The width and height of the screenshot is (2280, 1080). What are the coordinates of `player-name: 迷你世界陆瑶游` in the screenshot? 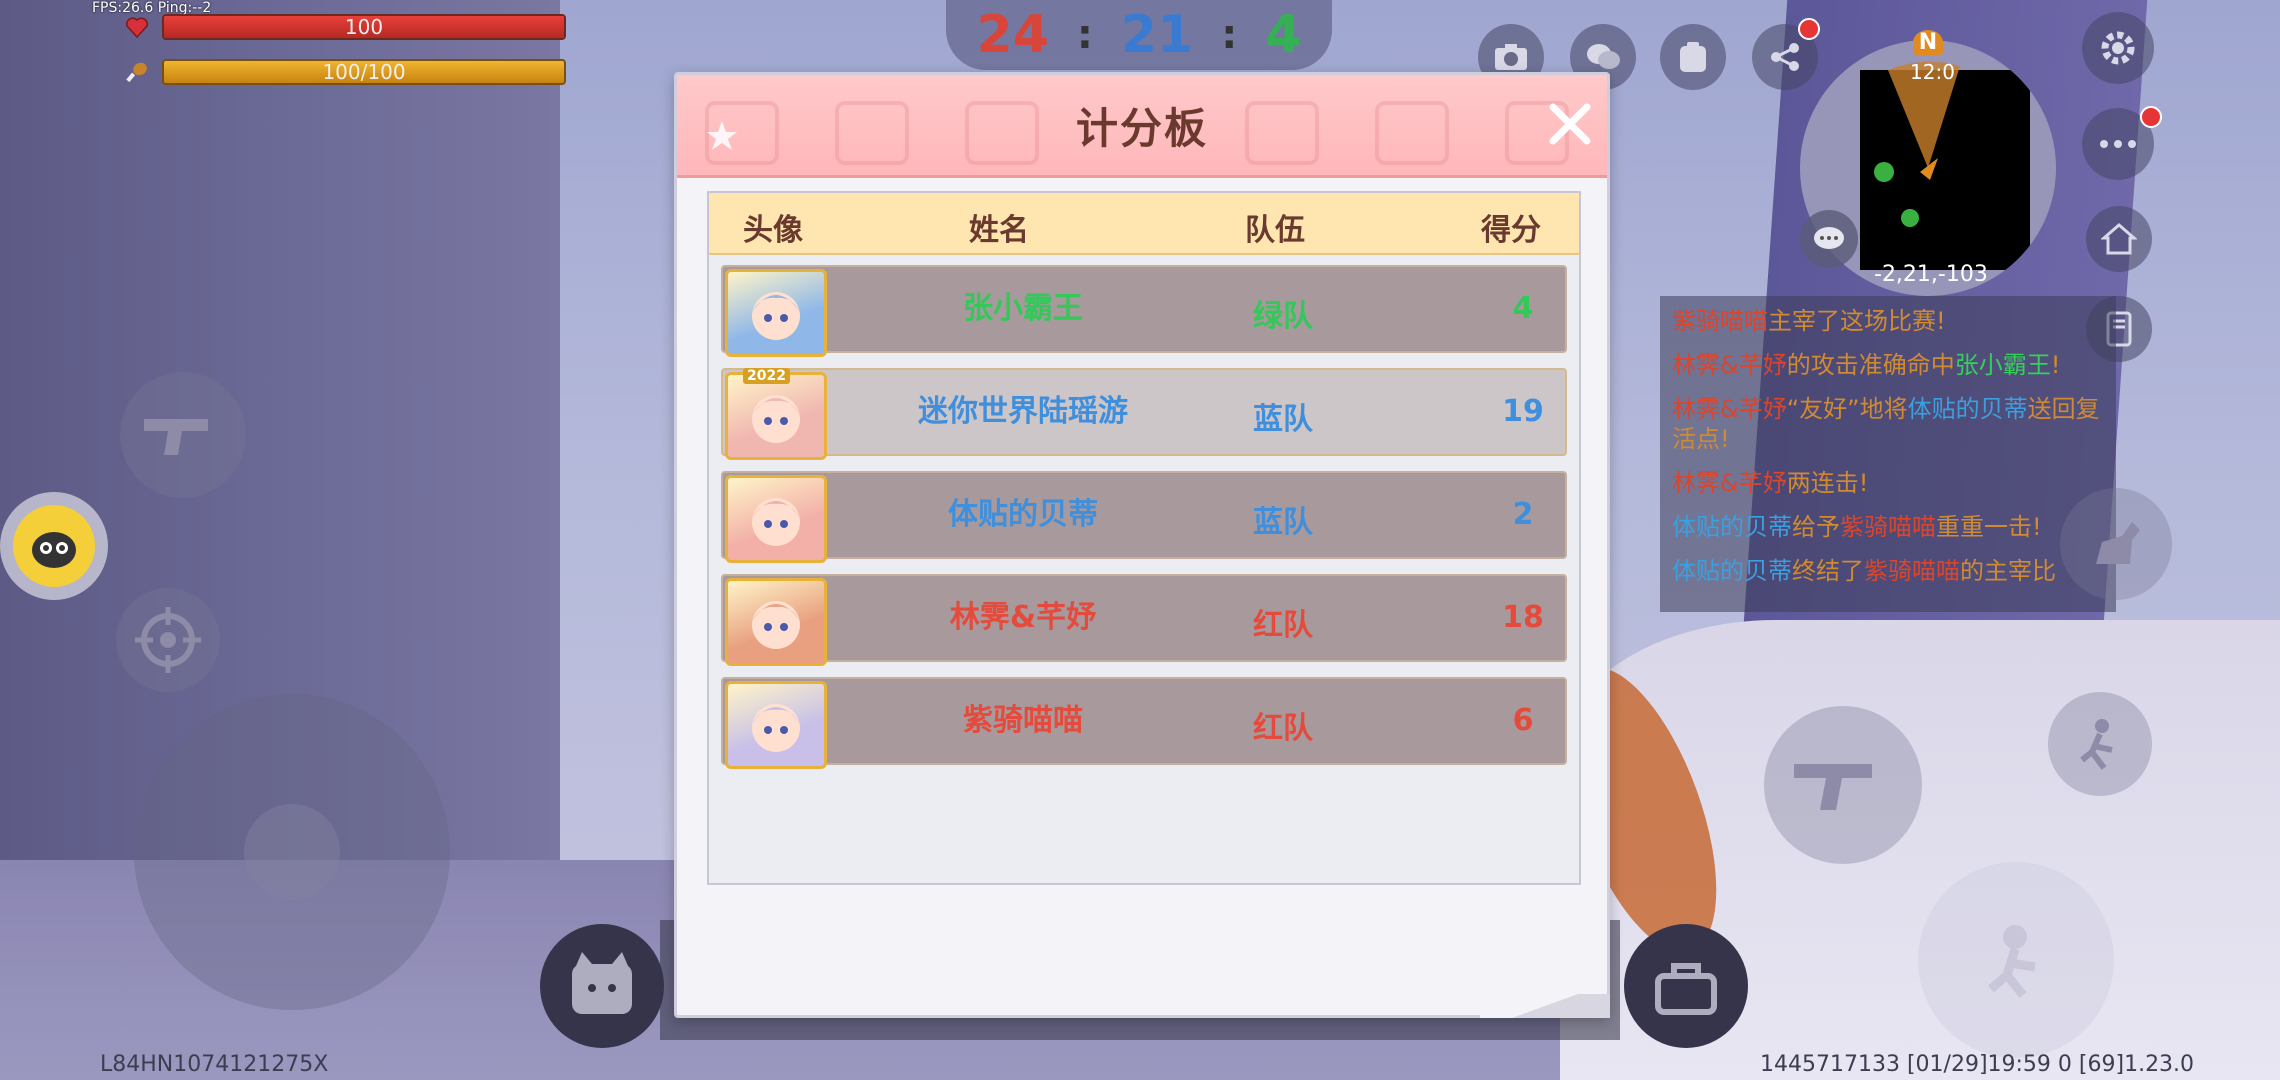 It's located at (1023, 411).